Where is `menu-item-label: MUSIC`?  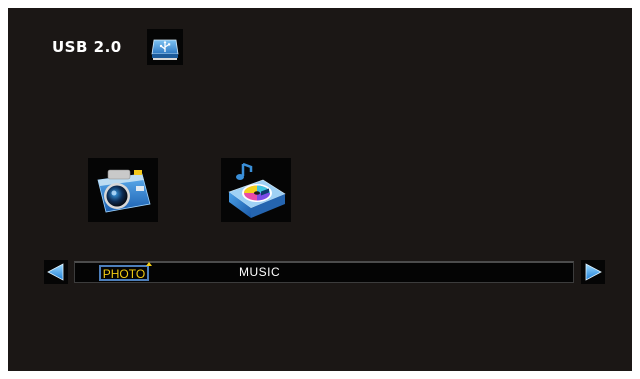
menu-item-label: MUSIC is located at coordinates (260, 272).